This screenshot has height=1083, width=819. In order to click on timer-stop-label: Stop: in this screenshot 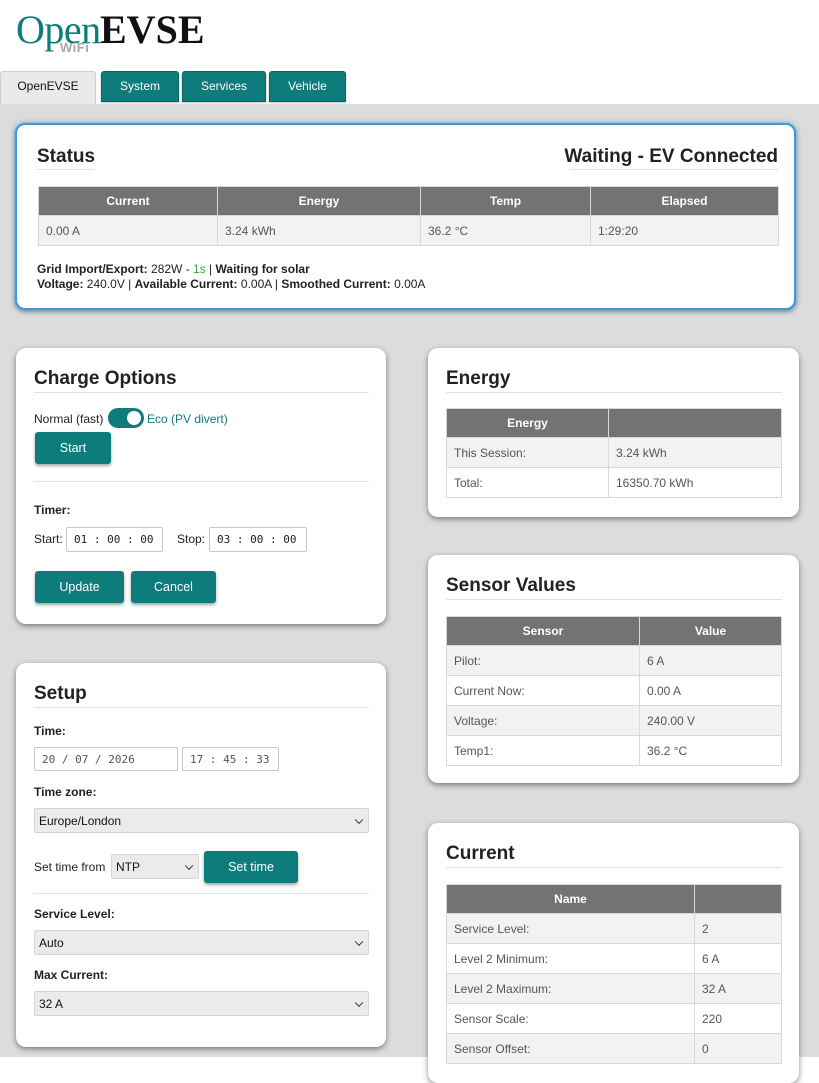, I will do `click(191, 539)`.